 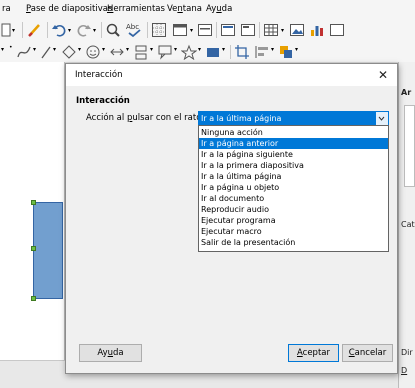 What do you see at coordinates (69, 52) in the screenshot?
I see `shapes-icon` at bounding box center [69, 52].